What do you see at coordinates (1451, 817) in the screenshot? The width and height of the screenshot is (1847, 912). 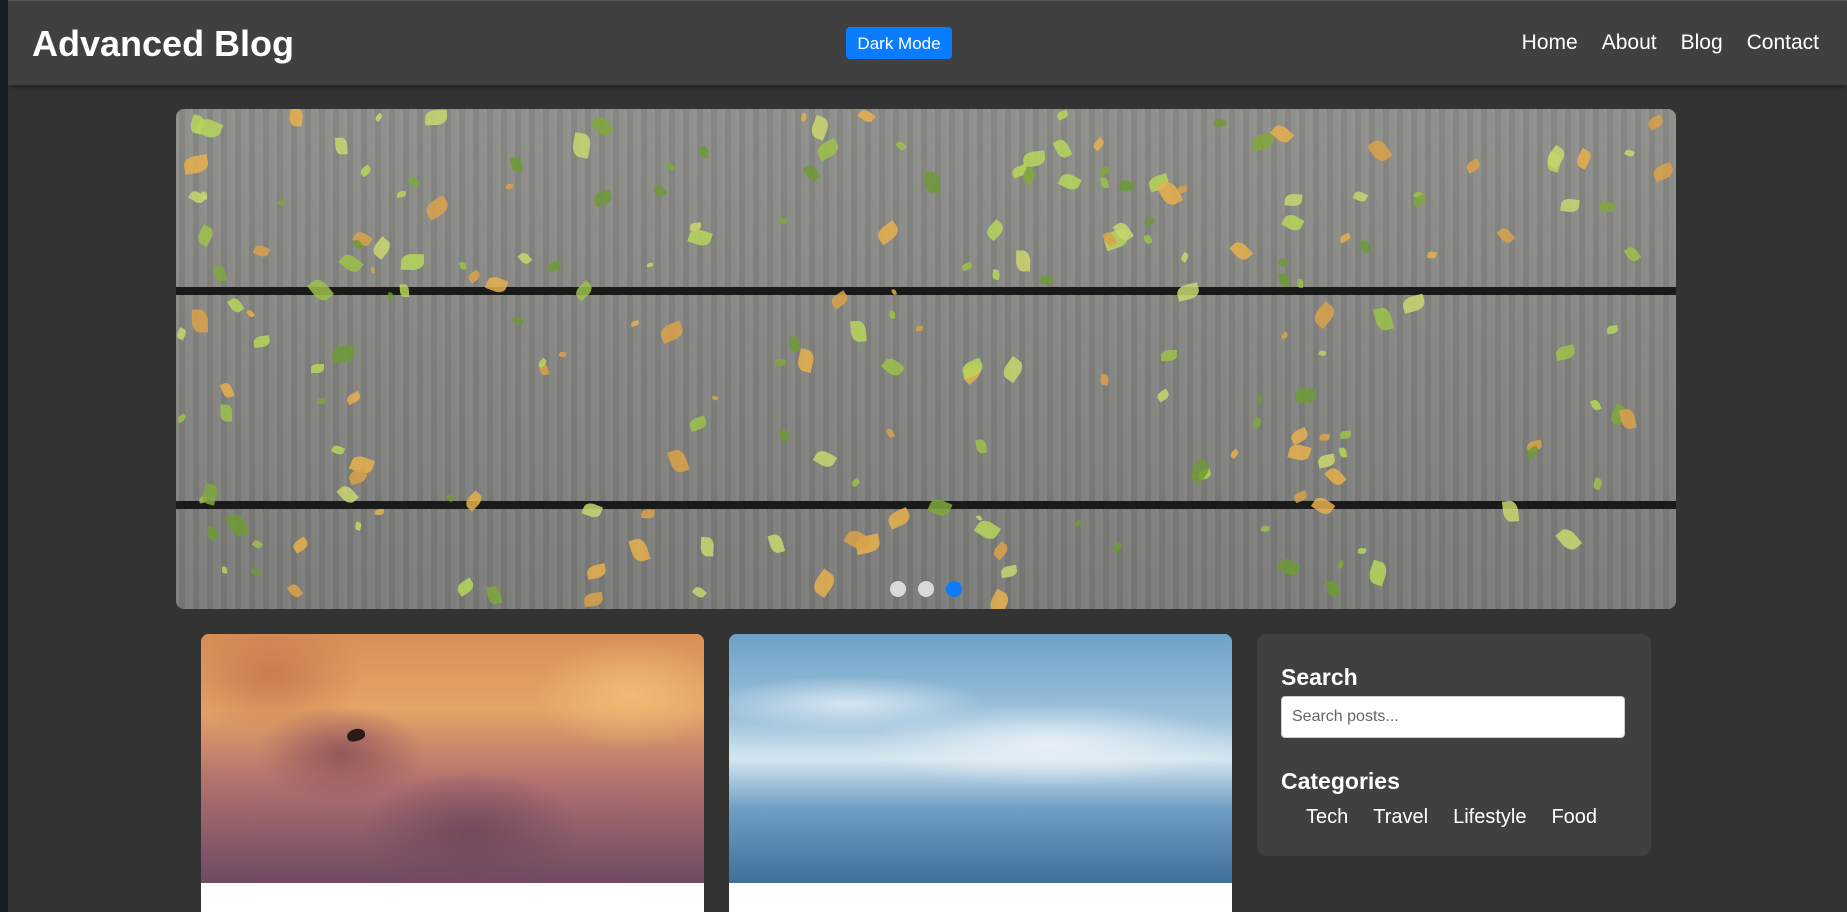 I see `category-list: Tech Travel Lifestyle Food` at bounding box center [1451, 817].